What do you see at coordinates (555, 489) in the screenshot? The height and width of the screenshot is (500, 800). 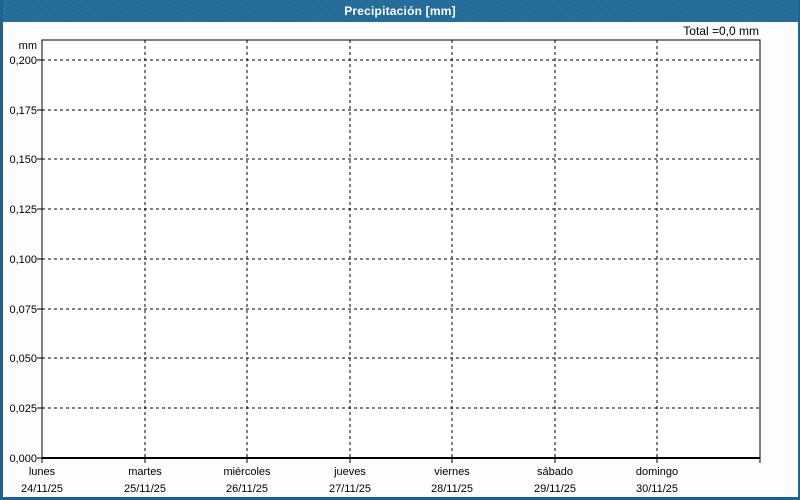 I see `svg-text: 29/11/25` at bounding box center [555, 489].